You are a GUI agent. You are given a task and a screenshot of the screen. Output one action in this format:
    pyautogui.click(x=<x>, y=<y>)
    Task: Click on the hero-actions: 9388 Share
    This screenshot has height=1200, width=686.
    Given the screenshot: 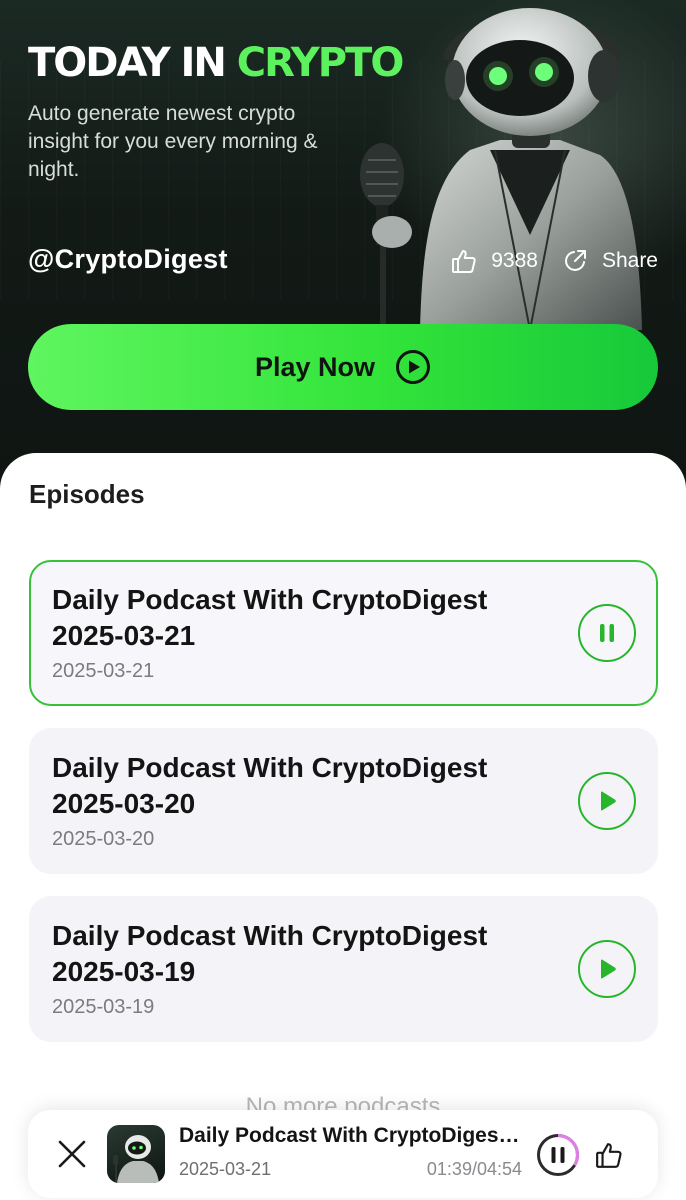 What is the action you would take?
    pyautogui.click(x=554, y=261)
    